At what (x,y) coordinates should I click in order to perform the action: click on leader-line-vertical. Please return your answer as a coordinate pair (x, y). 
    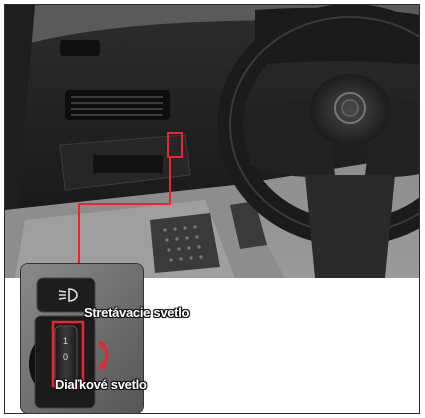
    Looking at the image, I should click on (170, 180).